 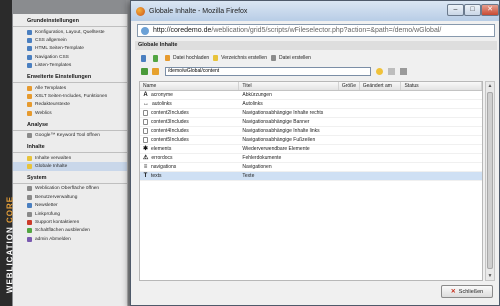 What do you see at coordinates (7, 153) in the screenshot?
I see `brand-bar: WEBLICATION CORE` at bounding box center [7, 153].